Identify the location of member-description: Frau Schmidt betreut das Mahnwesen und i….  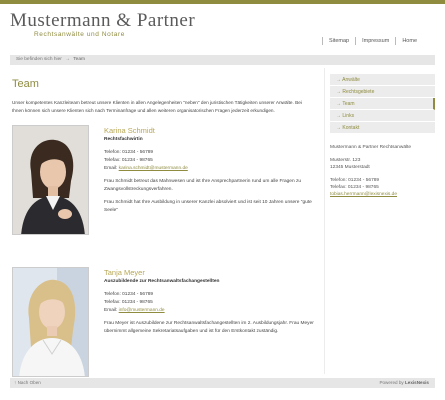
(203, 185).